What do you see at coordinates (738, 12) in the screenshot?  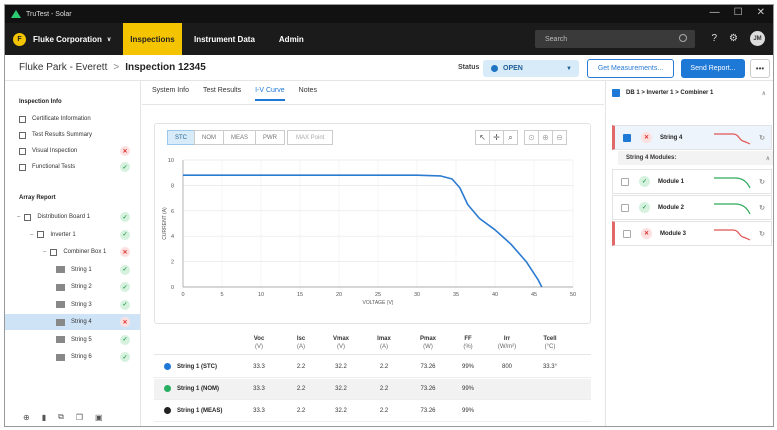 I see `maximize-button: ☐` at bounding box center [738, 12].